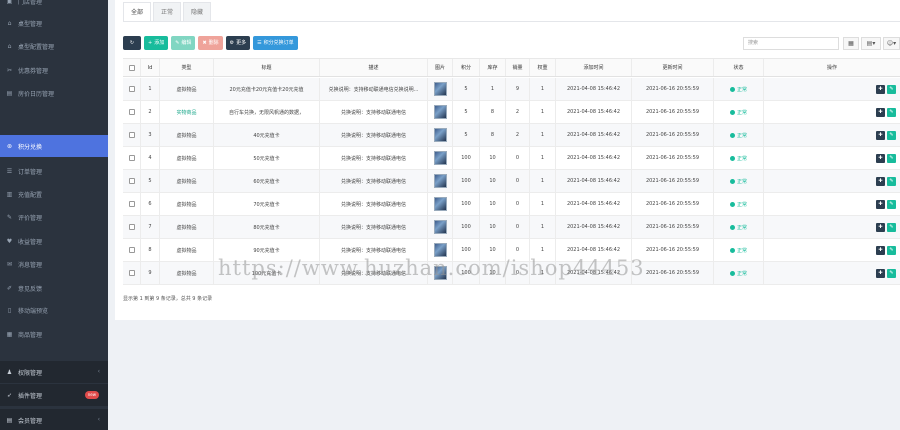 The width and height of the screenshot is (900, 430). Describe the element at coordinates (54, 372) in the screenshot. I see `sidebar-item-15: ♟ 权限管理 ‹` at that location.